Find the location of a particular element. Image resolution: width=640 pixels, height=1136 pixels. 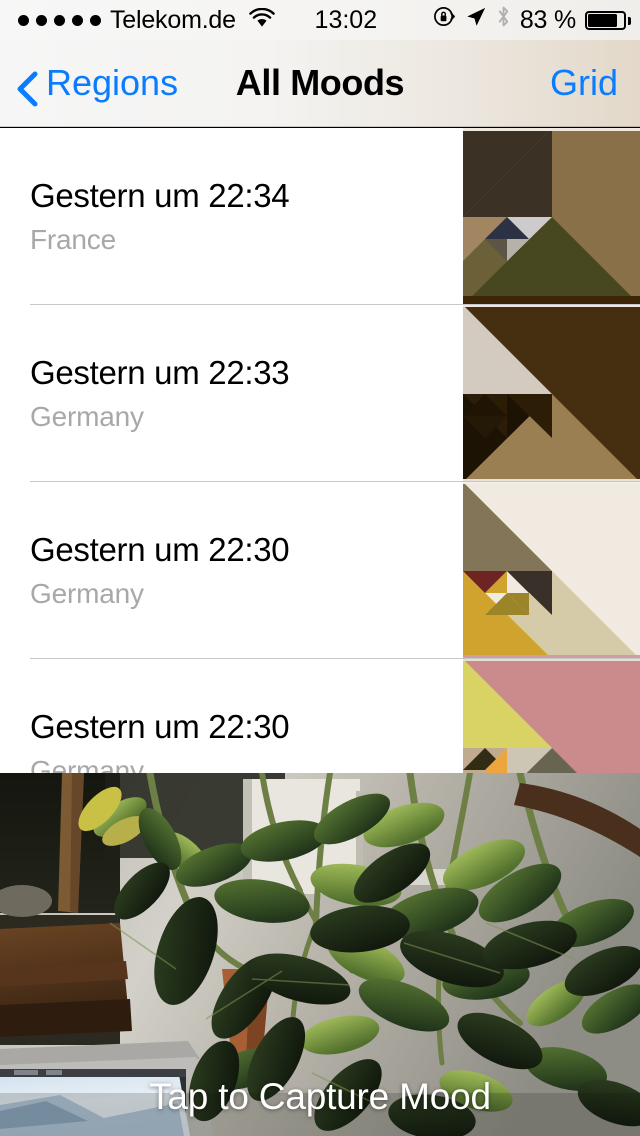

status-bar-center: 13:02 is located at coordinates (354, 20).